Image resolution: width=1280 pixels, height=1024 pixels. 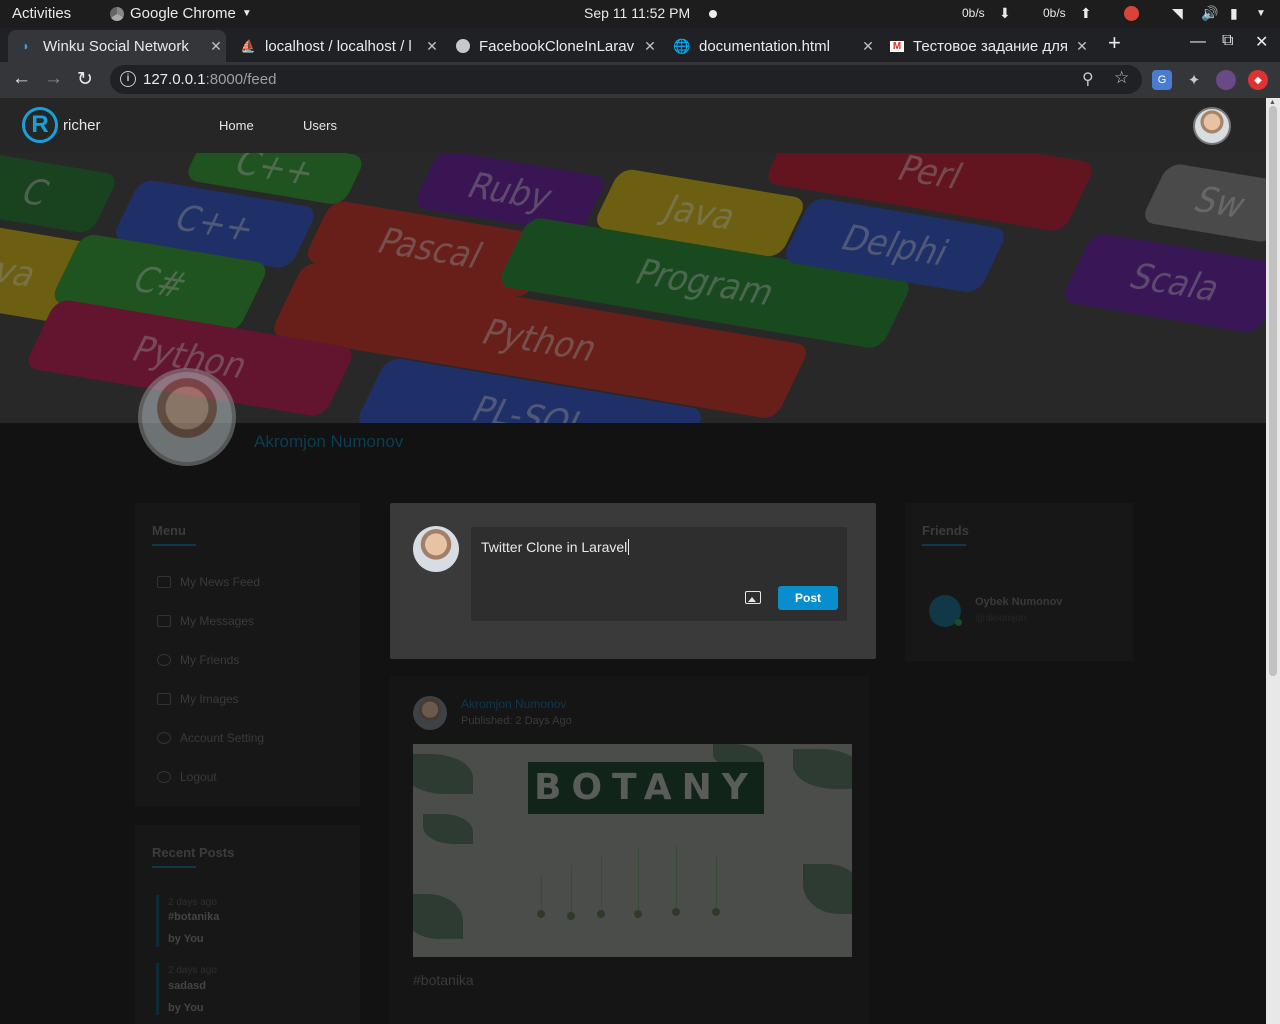 I want to click on close-window-icon: ✕, so click(x=1261, y=42).